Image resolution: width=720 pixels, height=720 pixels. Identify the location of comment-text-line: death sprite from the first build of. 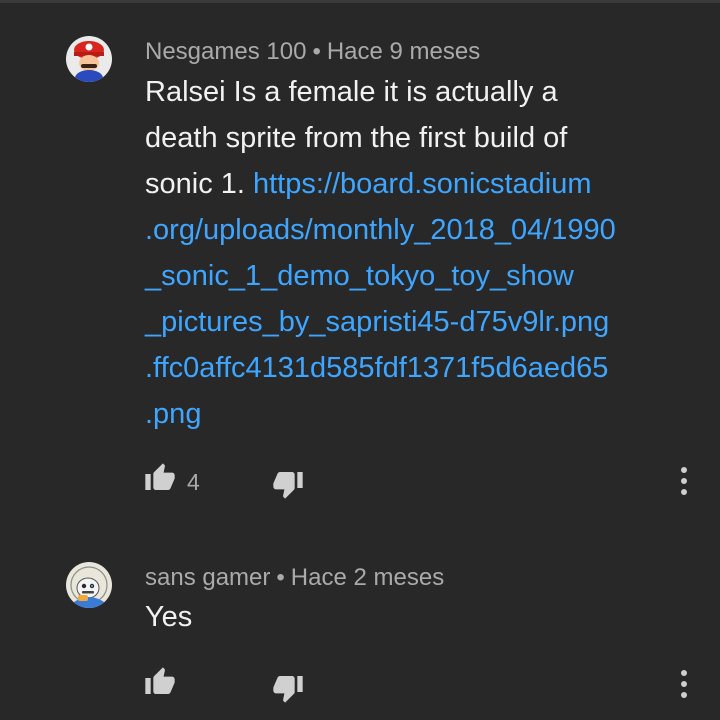
(356, 138).